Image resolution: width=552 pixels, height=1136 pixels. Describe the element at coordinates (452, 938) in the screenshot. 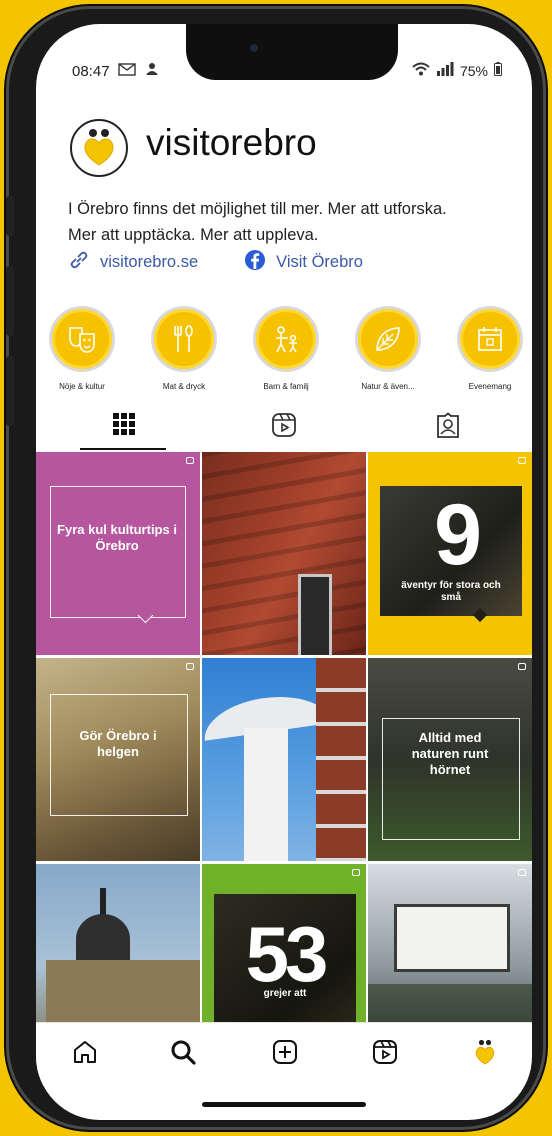

I see `modern-building` at that location.